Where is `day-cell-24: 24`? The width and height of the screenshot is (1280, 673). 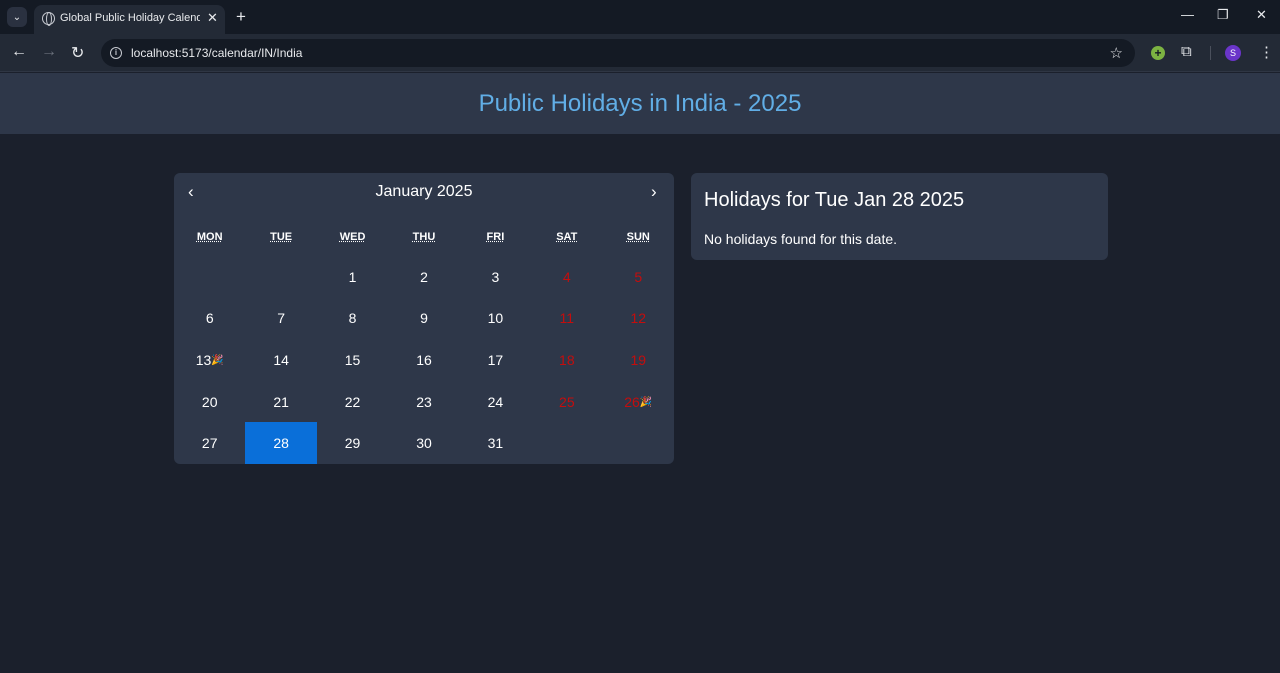 day-cell-24: 24 is located at coordinates (495, 402).